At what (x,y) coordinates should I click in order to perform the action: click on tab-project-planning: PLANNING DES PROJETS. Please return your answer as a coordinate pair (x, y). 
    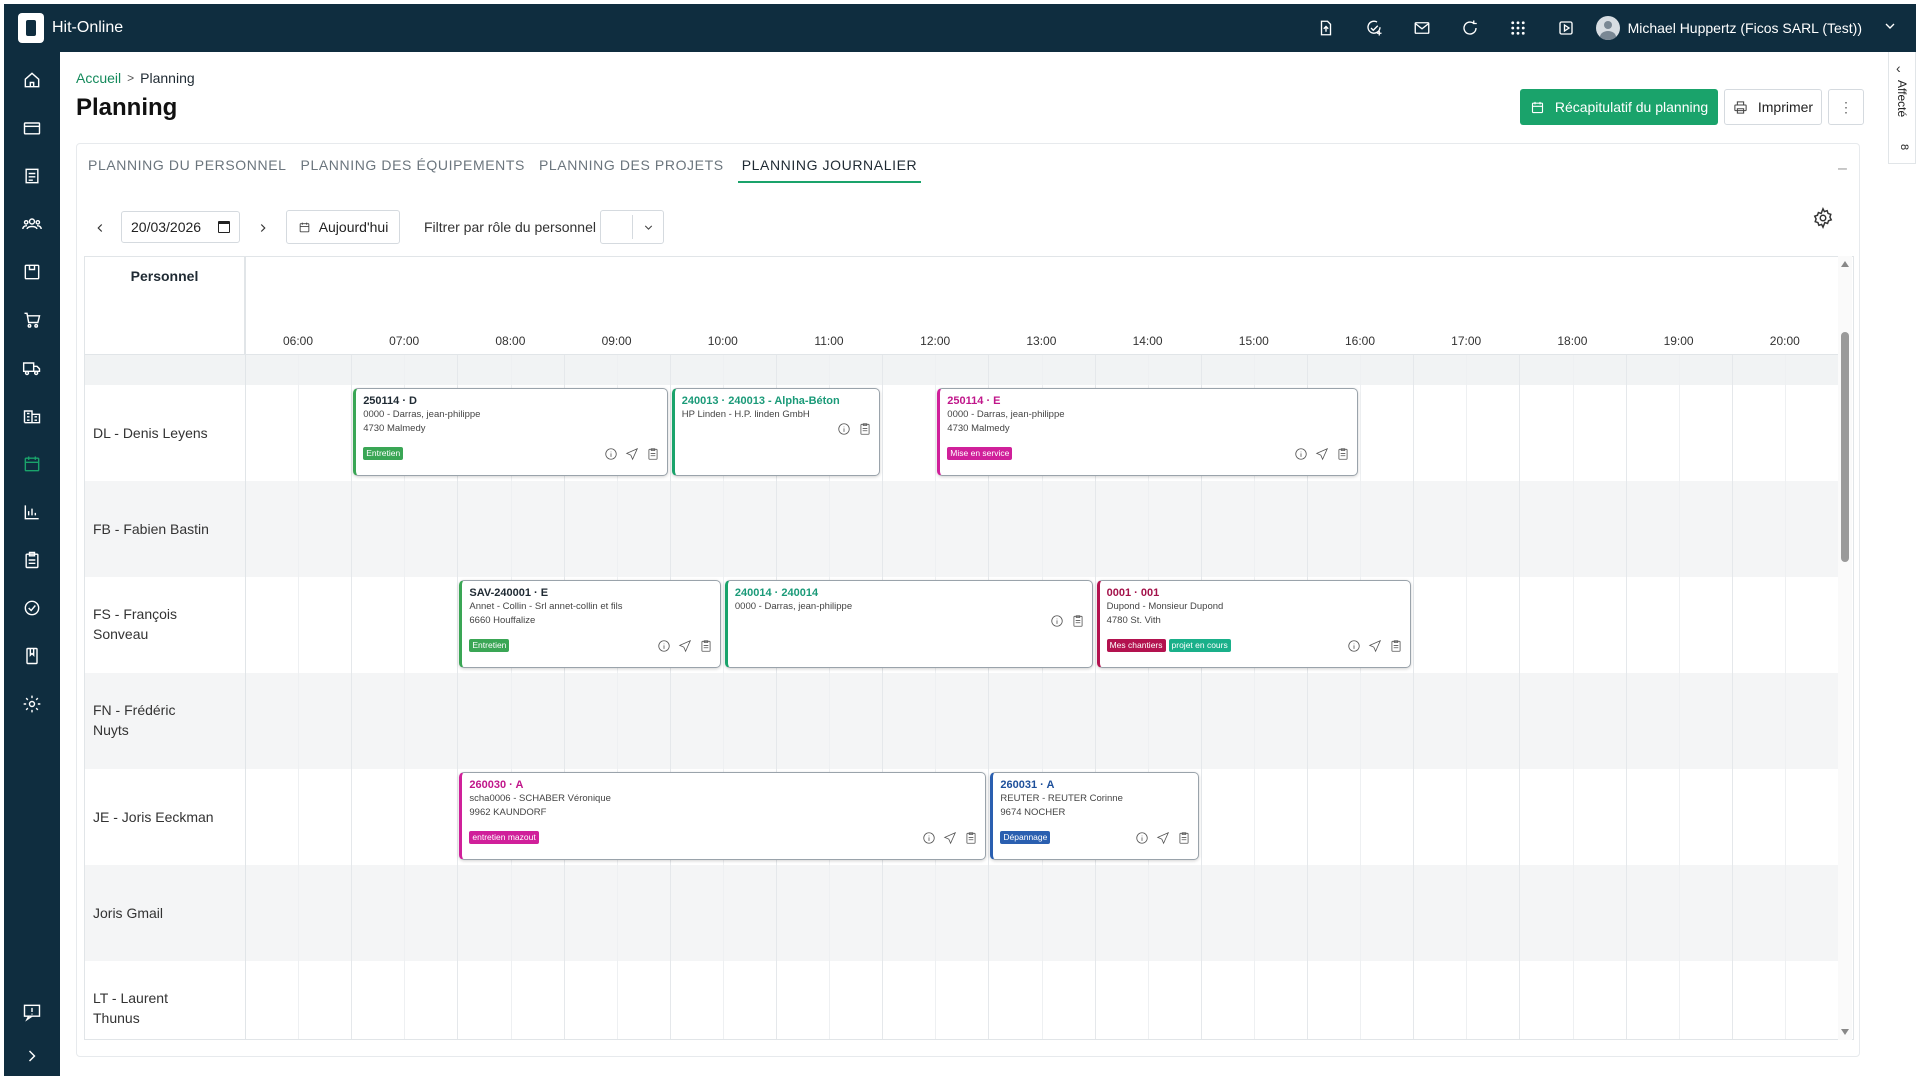
    Looking at the image, I should click on (631, 170).